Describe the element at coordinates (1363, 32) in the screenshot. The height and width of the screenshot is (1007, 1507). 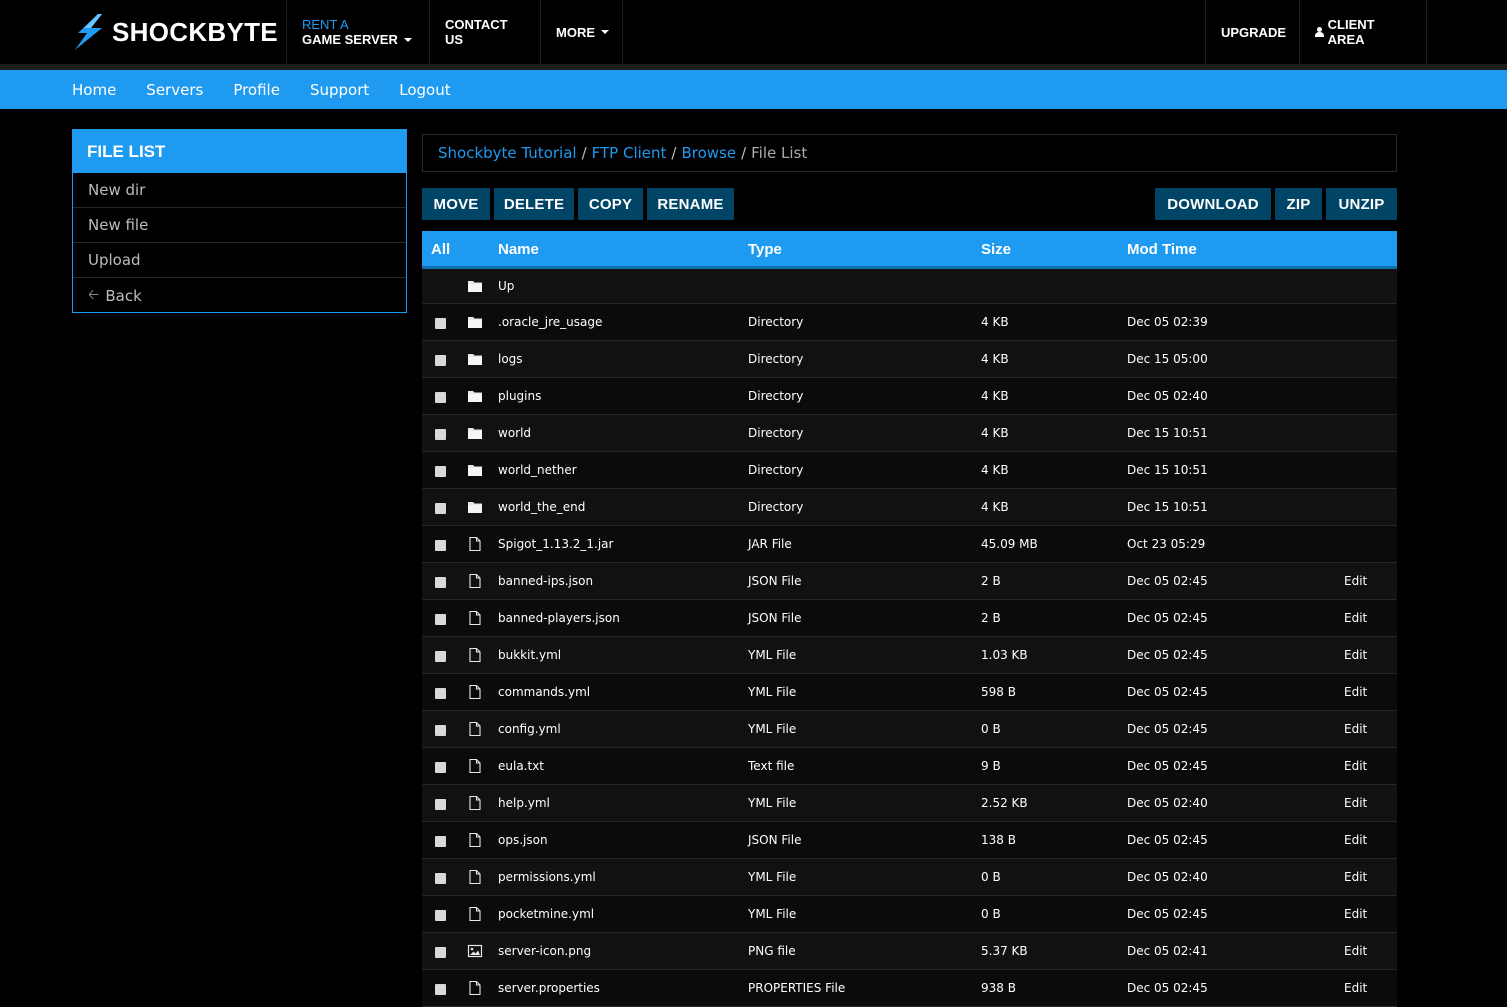
I see `client-area-link: CLIENT AREA` at that location.